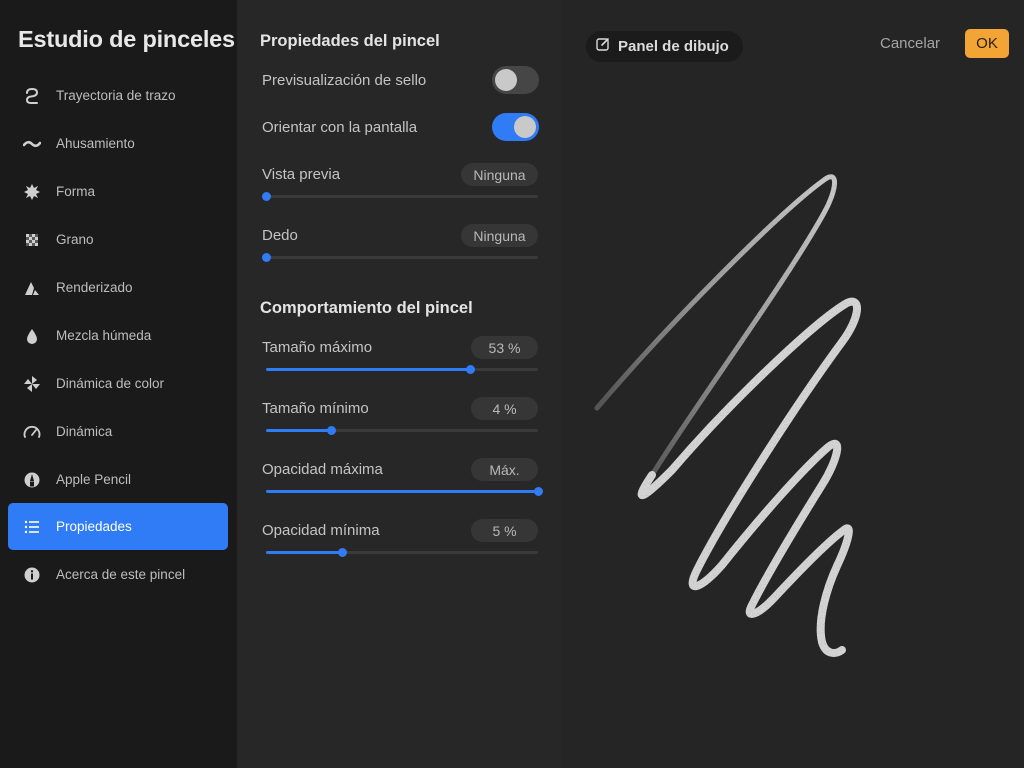  I want to click on sidebar-item-rendering: Renderizado, so click(118, 287).